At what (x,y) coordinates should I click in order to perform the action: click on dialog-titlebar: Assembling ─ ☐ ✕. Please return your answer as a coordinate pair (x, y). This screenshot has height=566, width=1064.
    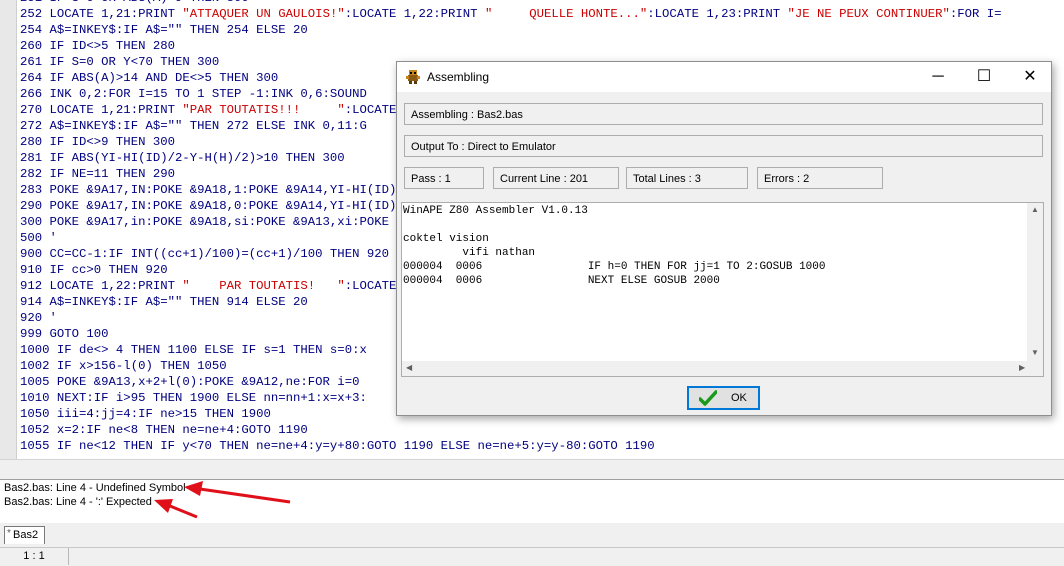
    Looking at the image, I should click on (724, 77).